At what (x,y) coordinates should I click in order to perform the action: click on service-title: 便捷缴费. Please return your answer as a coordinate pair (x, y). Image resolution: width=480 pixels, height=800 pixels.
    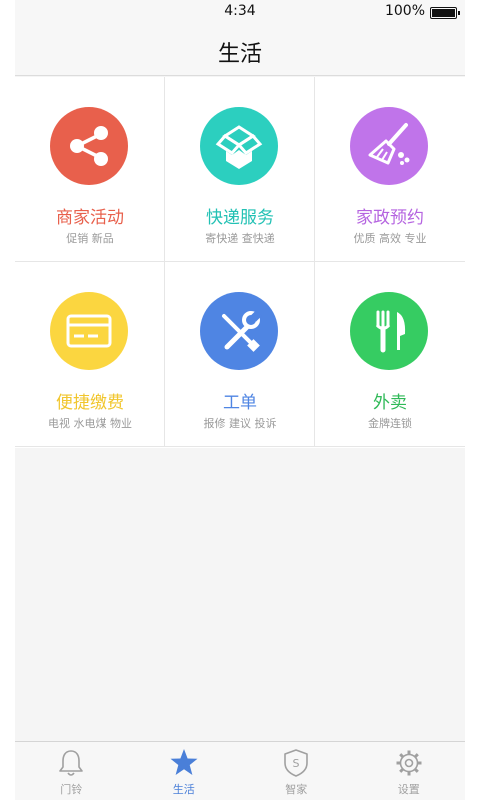
    Looking at the image, I should click on (90, 403).